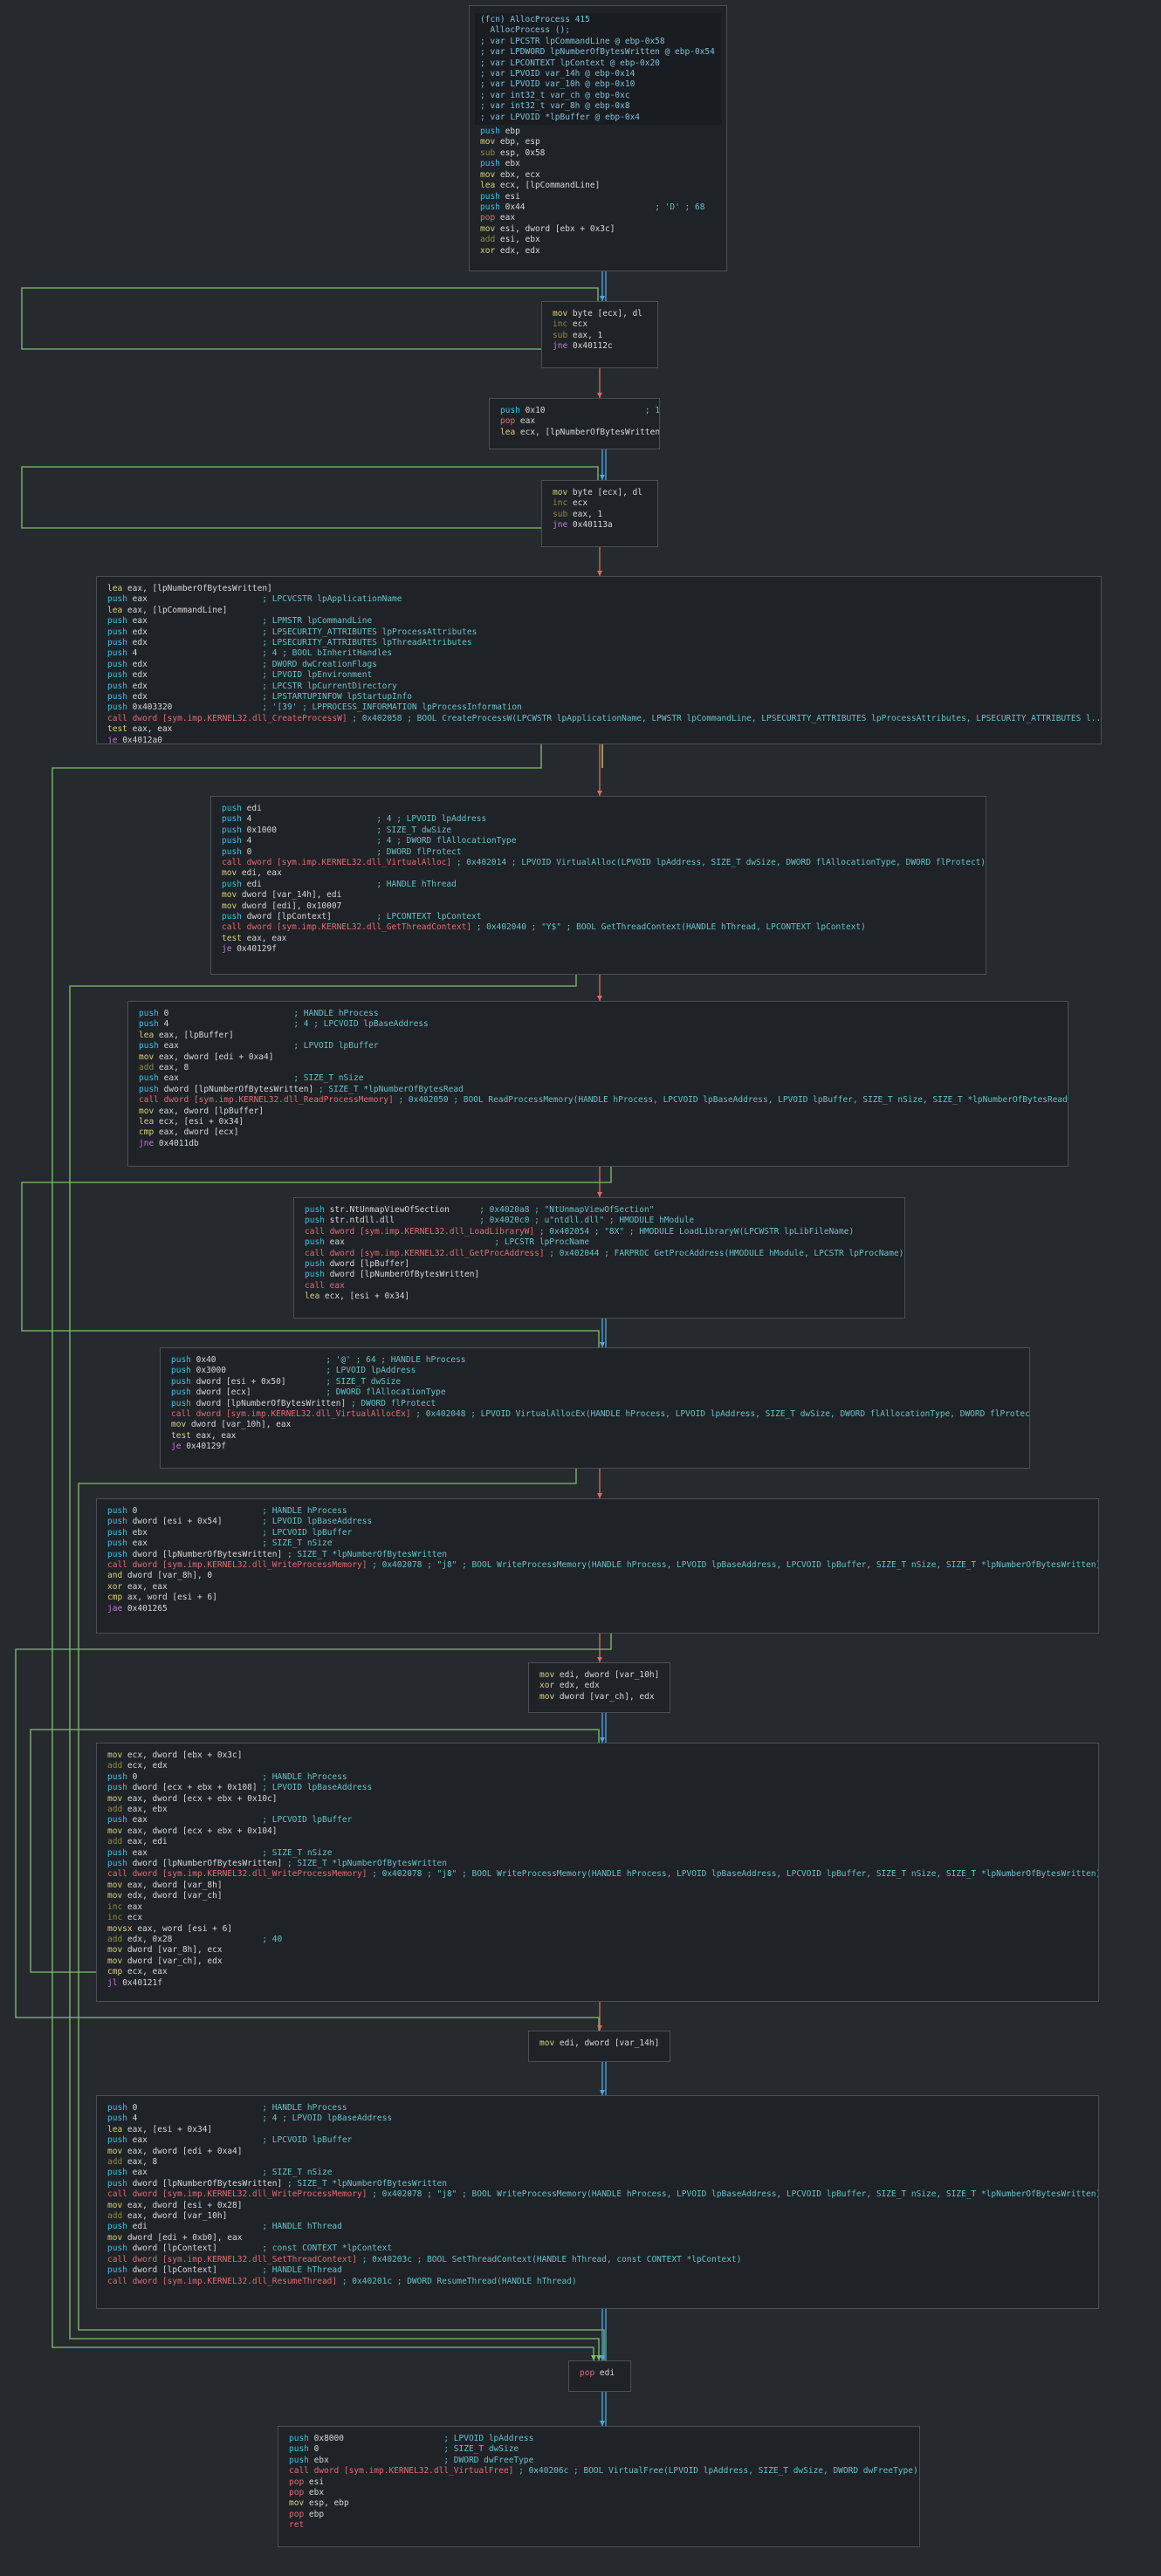  Describe the element at coordinates (597, 1853) in the screenshot. I see `asm-line: push eax ; SIZE_T nSize` at that location.